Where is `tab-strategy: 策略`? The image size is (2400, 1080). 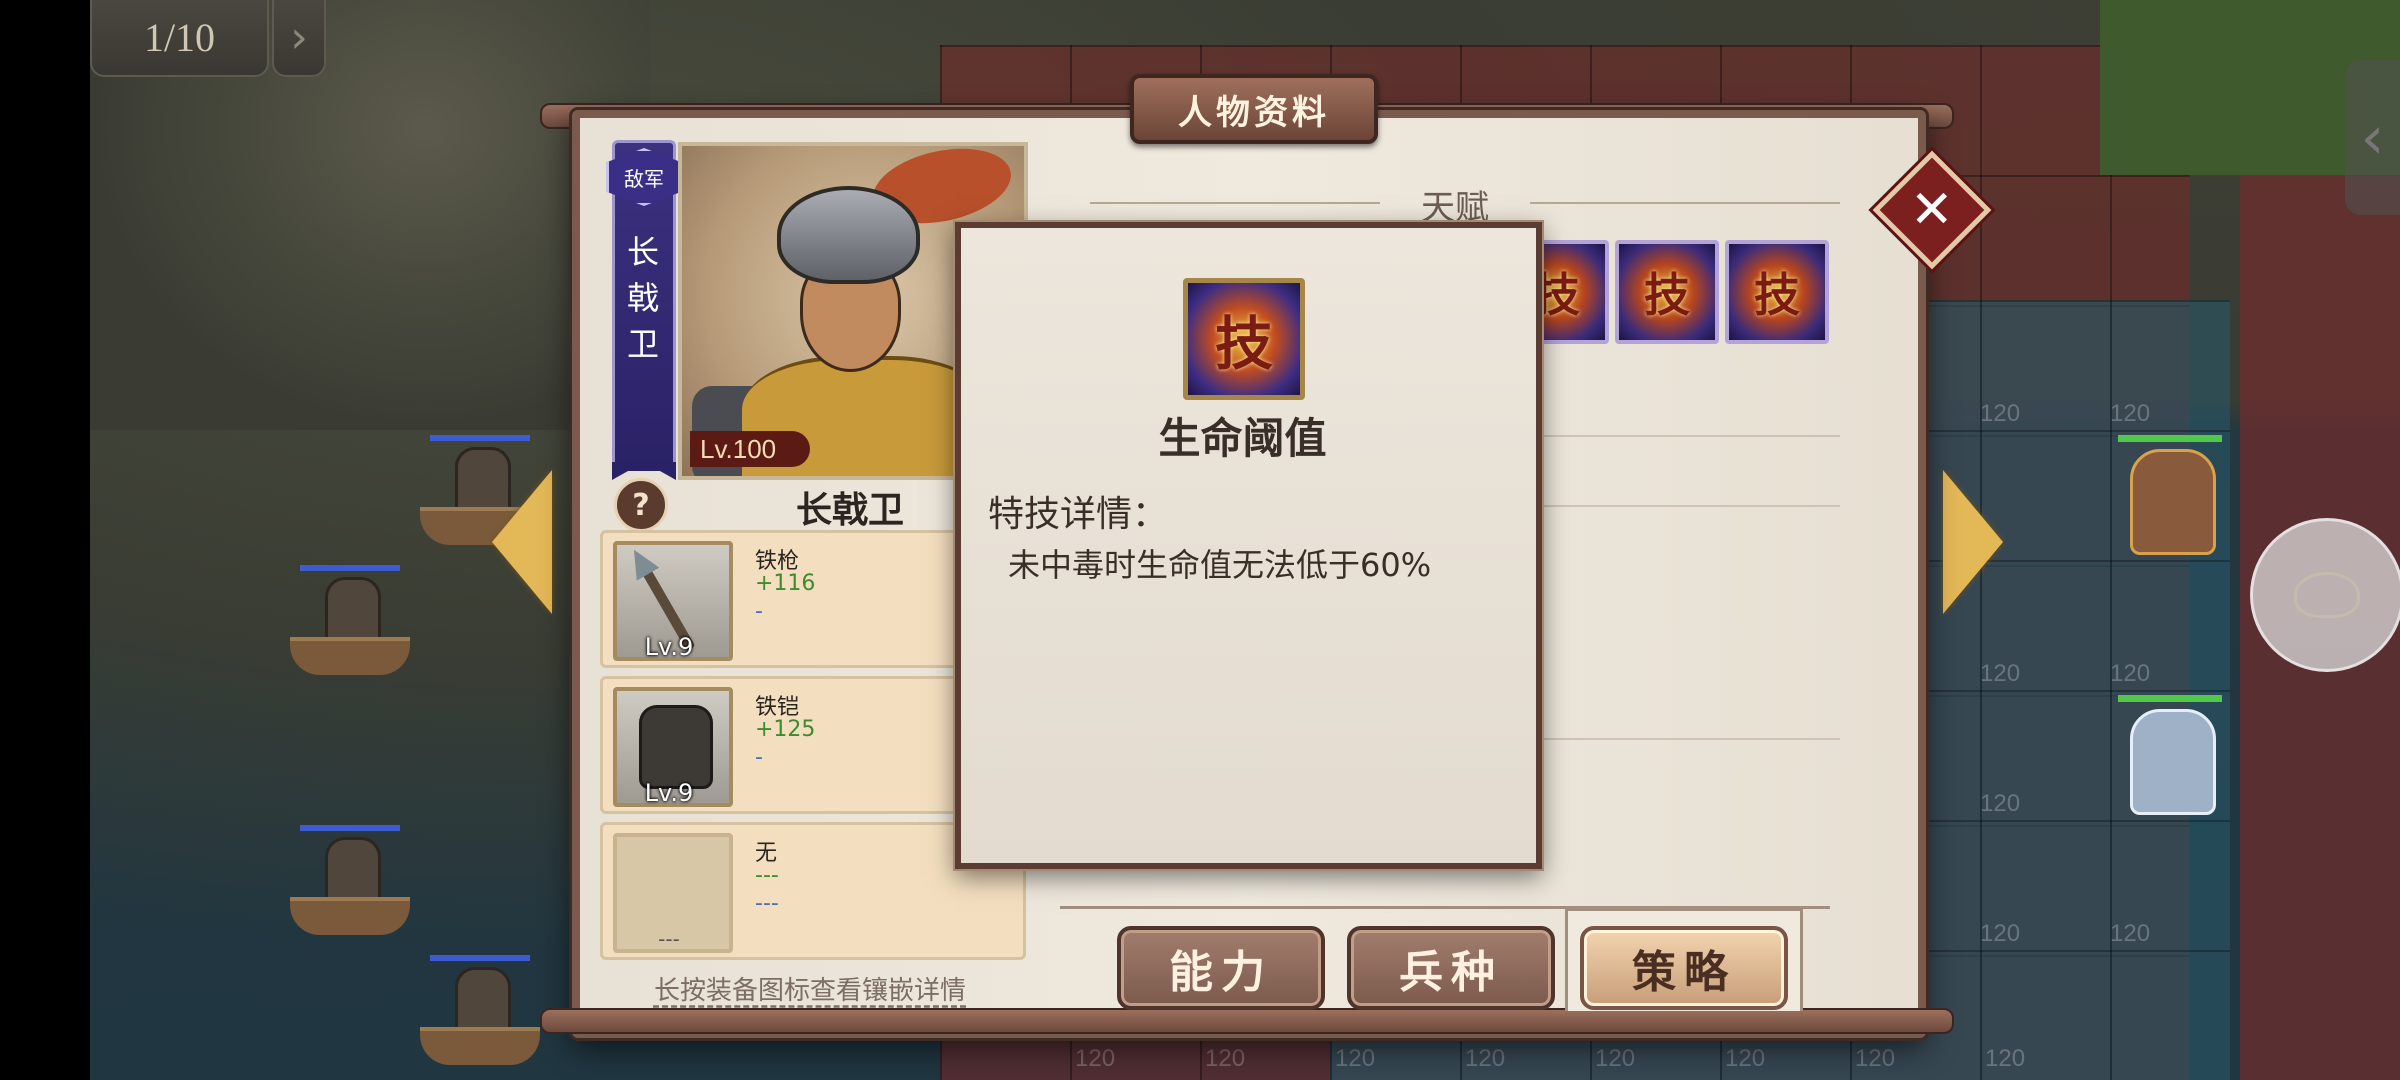
tab-strategy: 策略 is located at coordinates (1684, 968).